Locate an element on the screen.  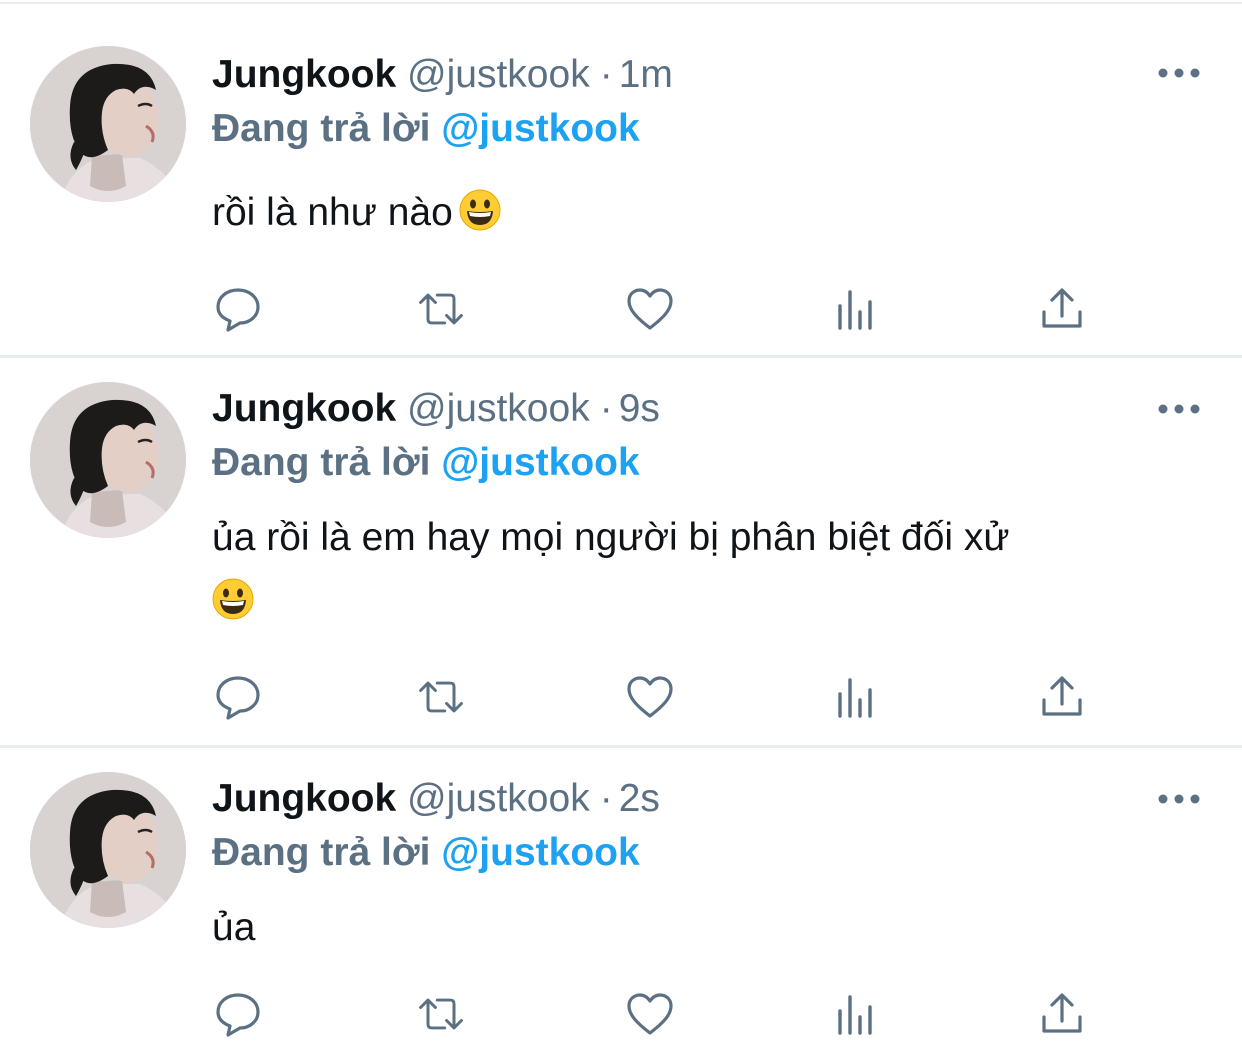
tweet-header: Jungkook @justkook · 9s is located at coordinates (436, 409).